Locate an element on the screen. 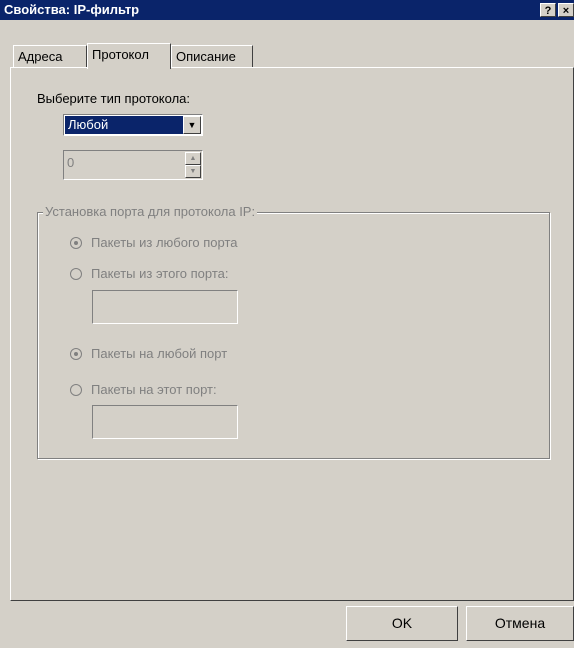  protocol-number-value: 0 is located at coordinates (71, 162).